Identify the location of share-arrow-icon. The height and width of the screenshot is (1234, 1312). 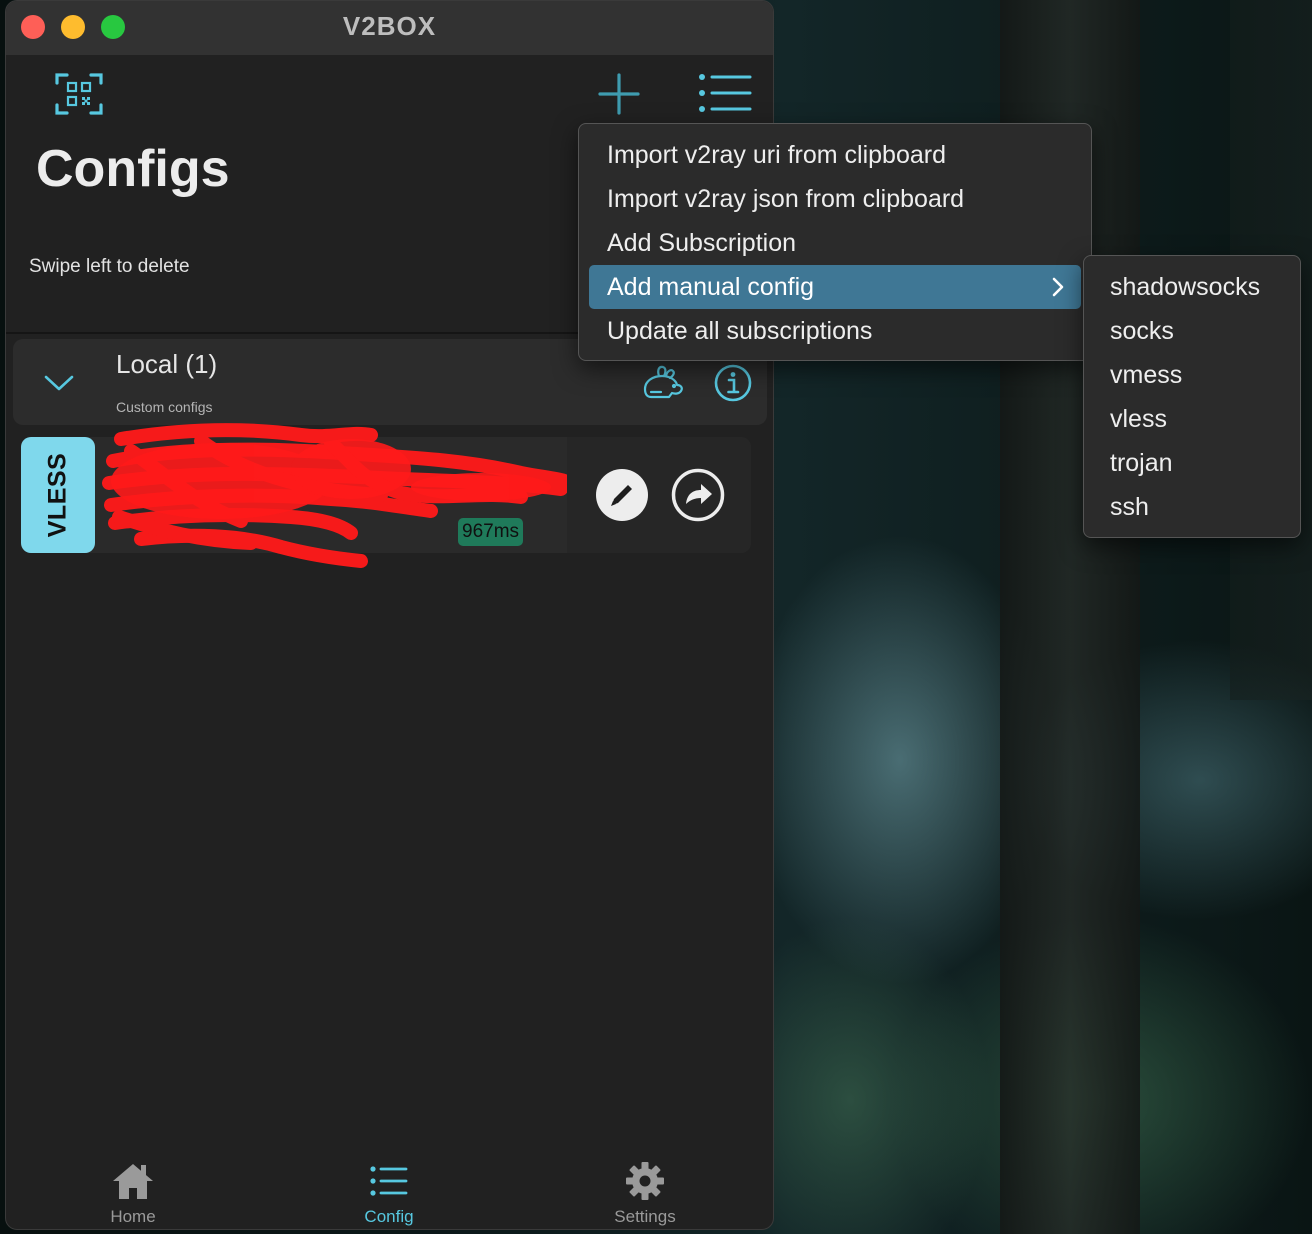
(698, 495).